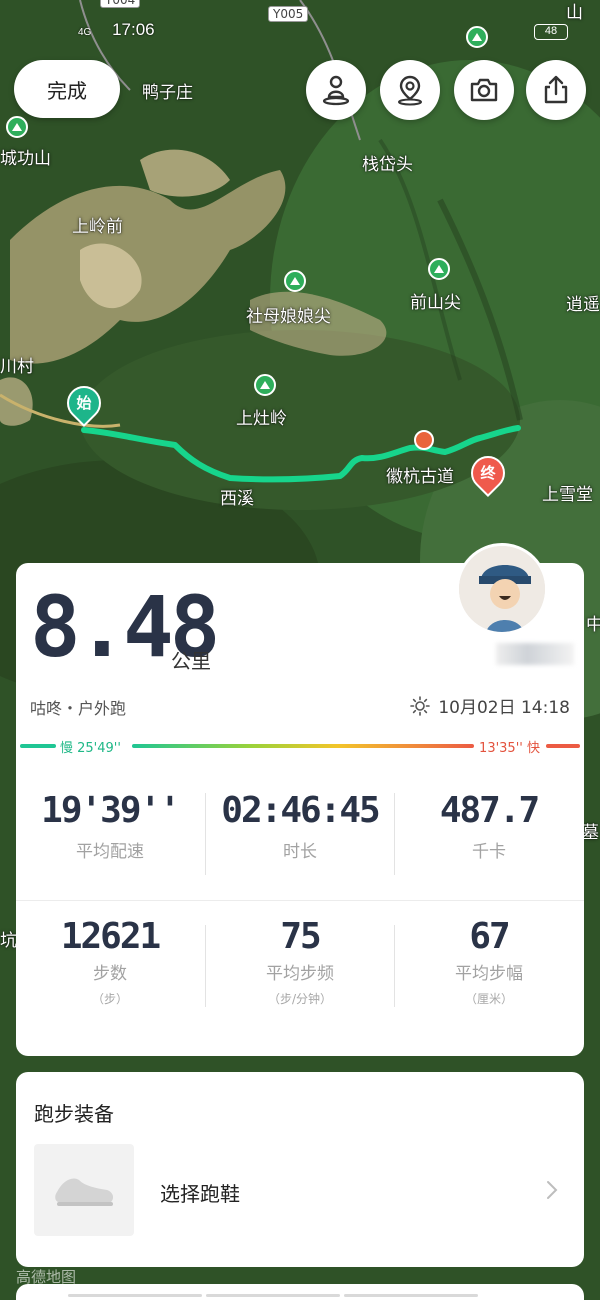 This screenshot has width=600, height=1300. Describe the element at coordinates (552, 1190) in the screenshot. I see `chevron-right-icon` at that location.